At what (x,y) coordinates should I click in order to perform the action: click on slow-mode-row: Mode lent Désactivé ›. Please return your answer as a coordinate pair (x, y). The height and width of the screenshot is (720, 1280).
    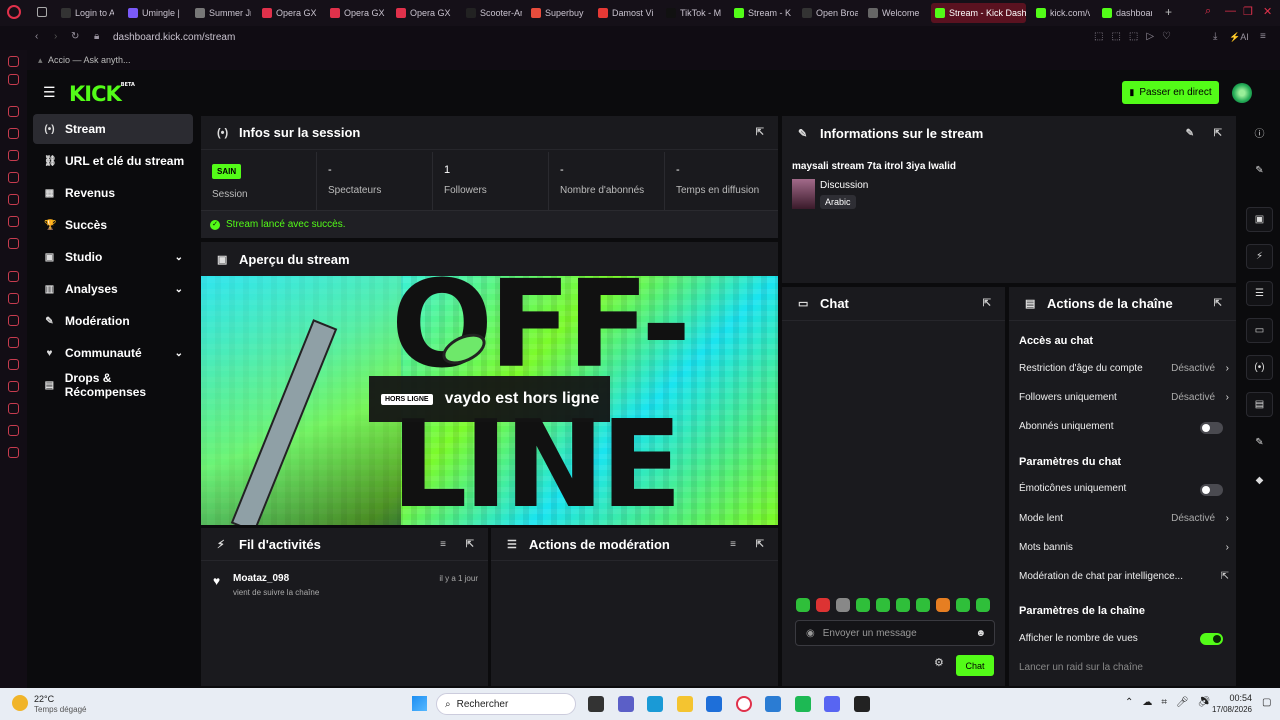
    Looking at the image, I should click on (1124, 518).